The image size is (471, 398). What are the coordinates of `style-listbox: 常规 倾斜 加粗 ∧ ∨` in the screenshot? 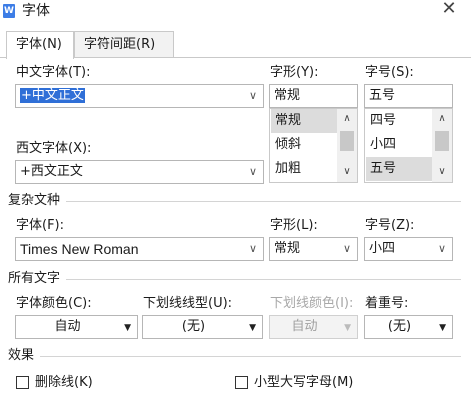 It's located at (313, 145).